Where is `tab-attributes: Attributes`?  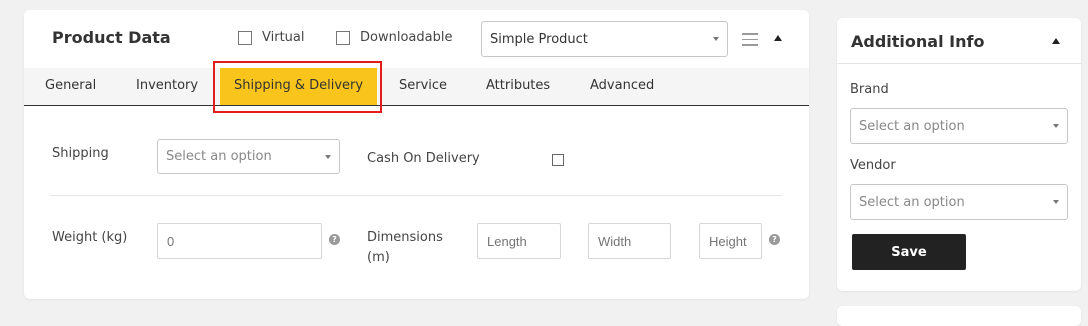 tab-attributes: Attributes is located at coordinates (518, 86).